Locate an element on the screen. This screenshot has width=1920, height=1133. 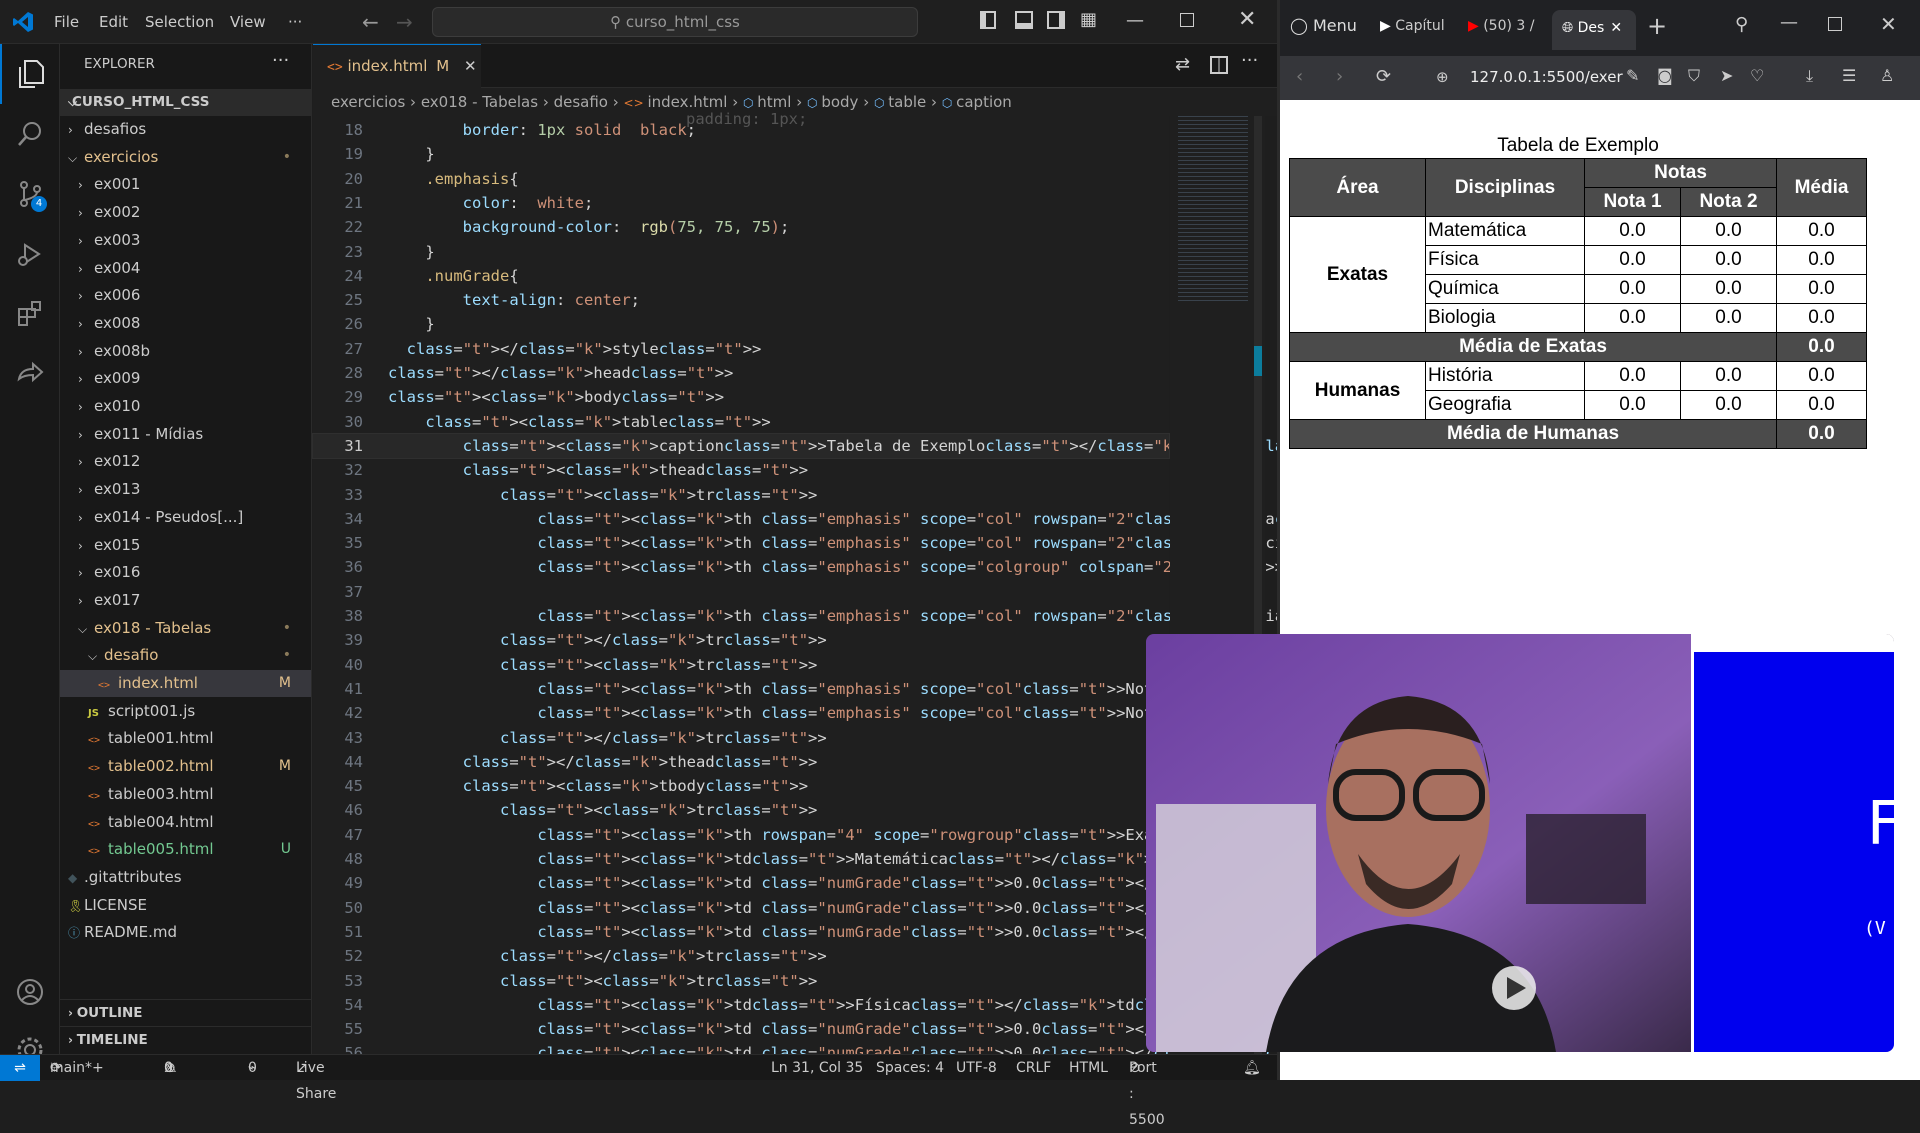
toggle-secondary-sidebar-icon is located at coordinates (1056, 20).